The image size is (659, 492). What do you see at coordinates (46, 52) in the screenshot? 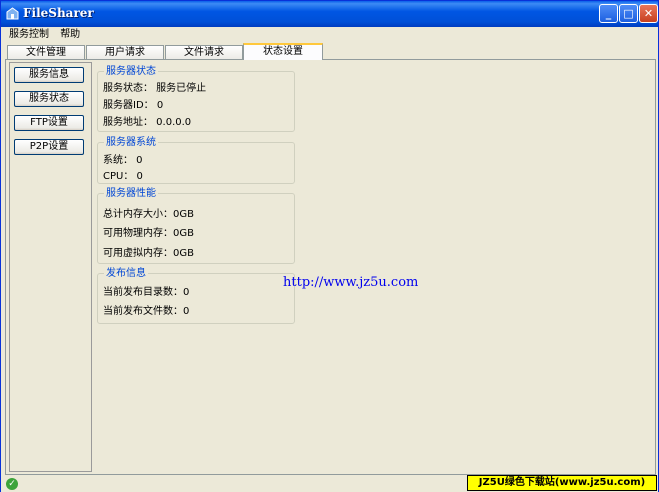
I see `tab-file-management: 文件管理` at bounding box center [46, 52].